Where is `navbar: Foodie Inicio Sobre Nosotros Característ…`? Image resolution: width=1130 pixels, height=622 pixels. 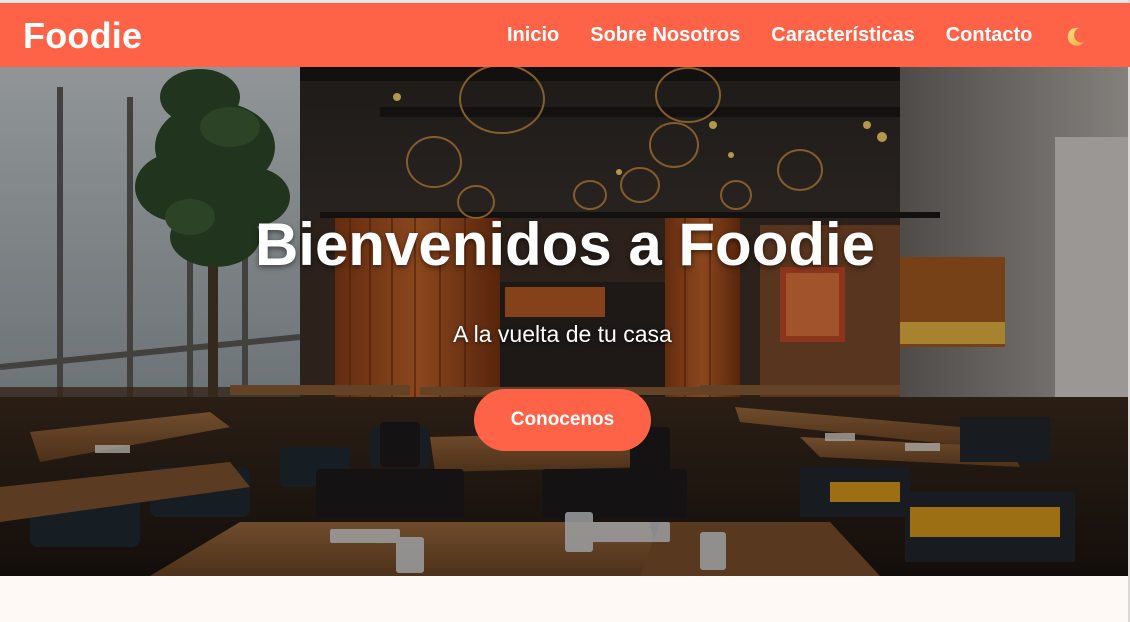
navbar: Foodie Inicio Sobre Nosotros Característ… is located at coordinates (565, 35).